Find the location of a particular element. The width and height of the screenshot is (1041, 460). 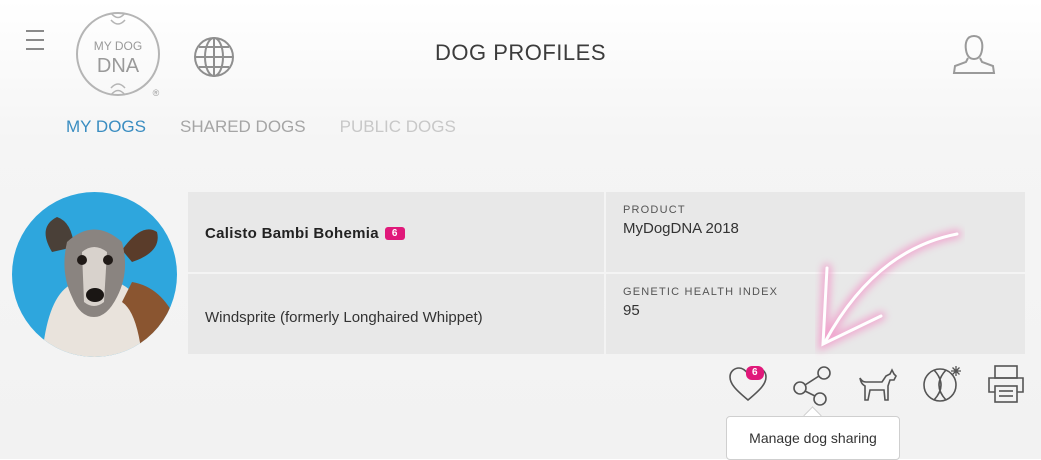

product-label: PRODUCT is located at coordinates (654, 210).